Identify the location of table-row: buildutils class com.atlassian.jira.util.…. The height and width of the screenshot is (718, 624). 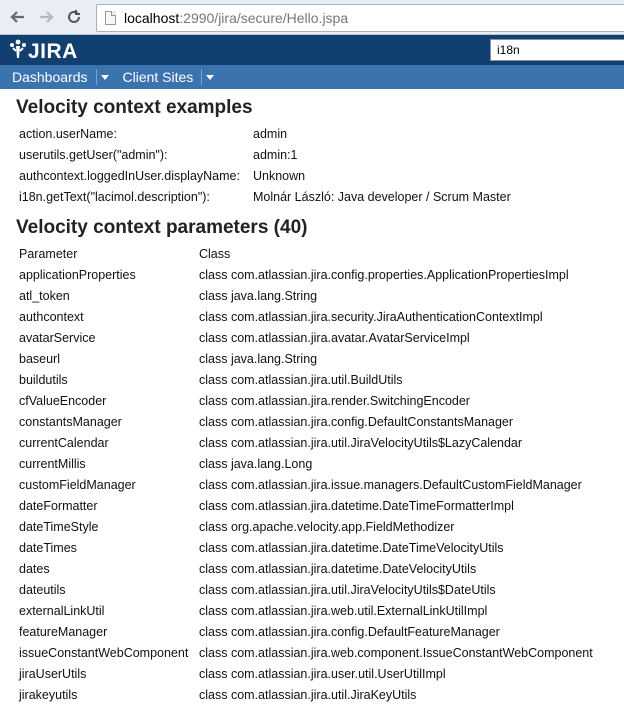
(306, 379).